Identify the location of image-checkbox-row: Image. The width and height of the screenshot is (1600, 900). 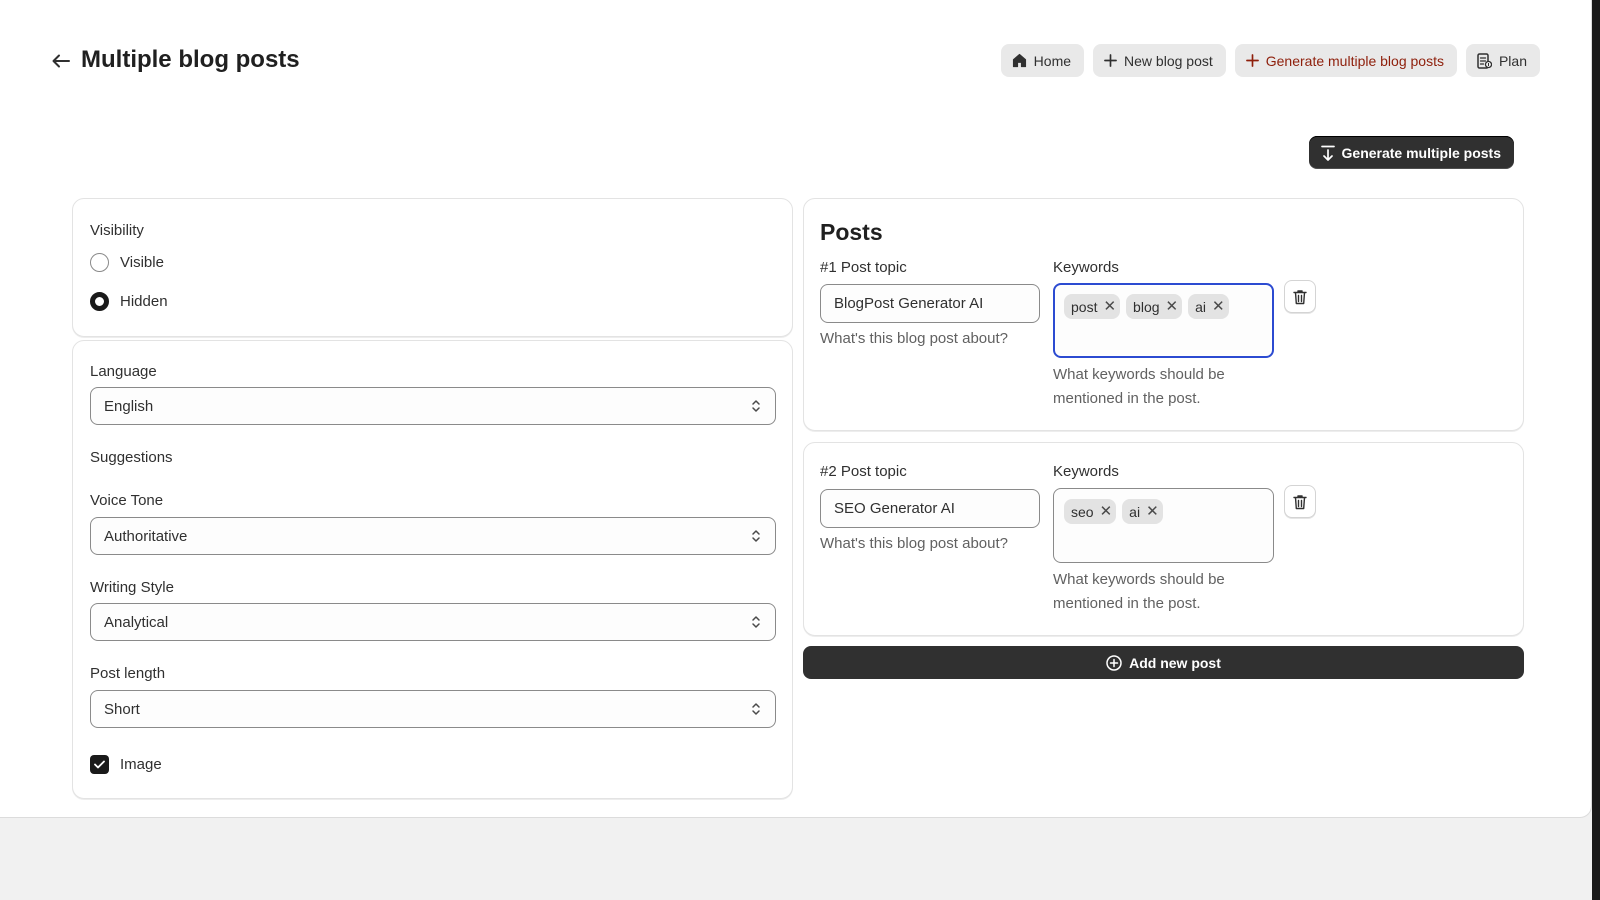
(126, 764).